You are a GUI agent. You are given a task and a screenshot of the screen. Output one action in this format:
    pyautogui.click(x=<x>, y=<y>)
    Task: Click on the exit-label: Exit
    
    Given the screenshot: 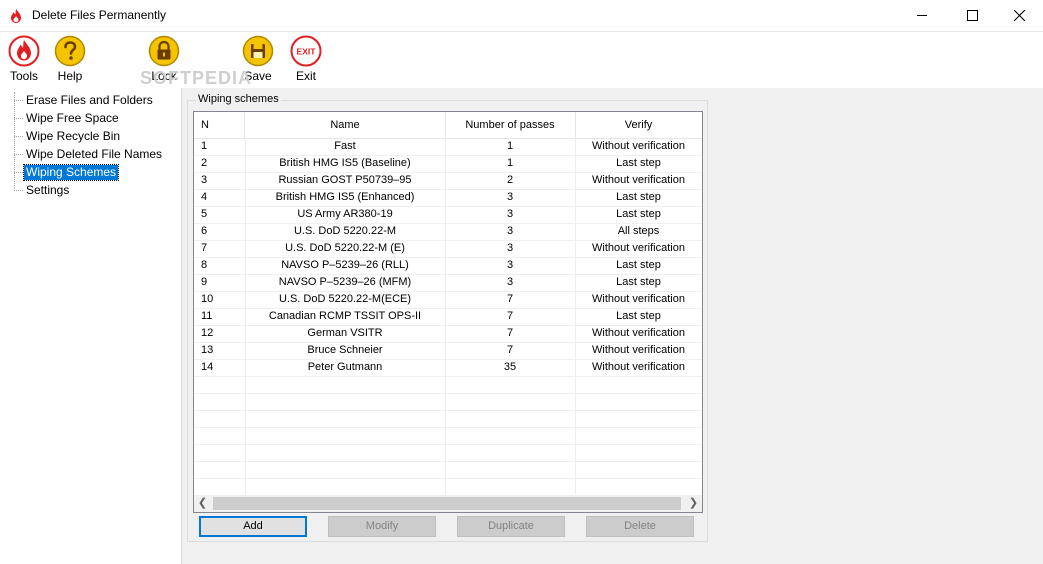 What is the action you would take?
    pyautogui.click(x=305, y=76)
    